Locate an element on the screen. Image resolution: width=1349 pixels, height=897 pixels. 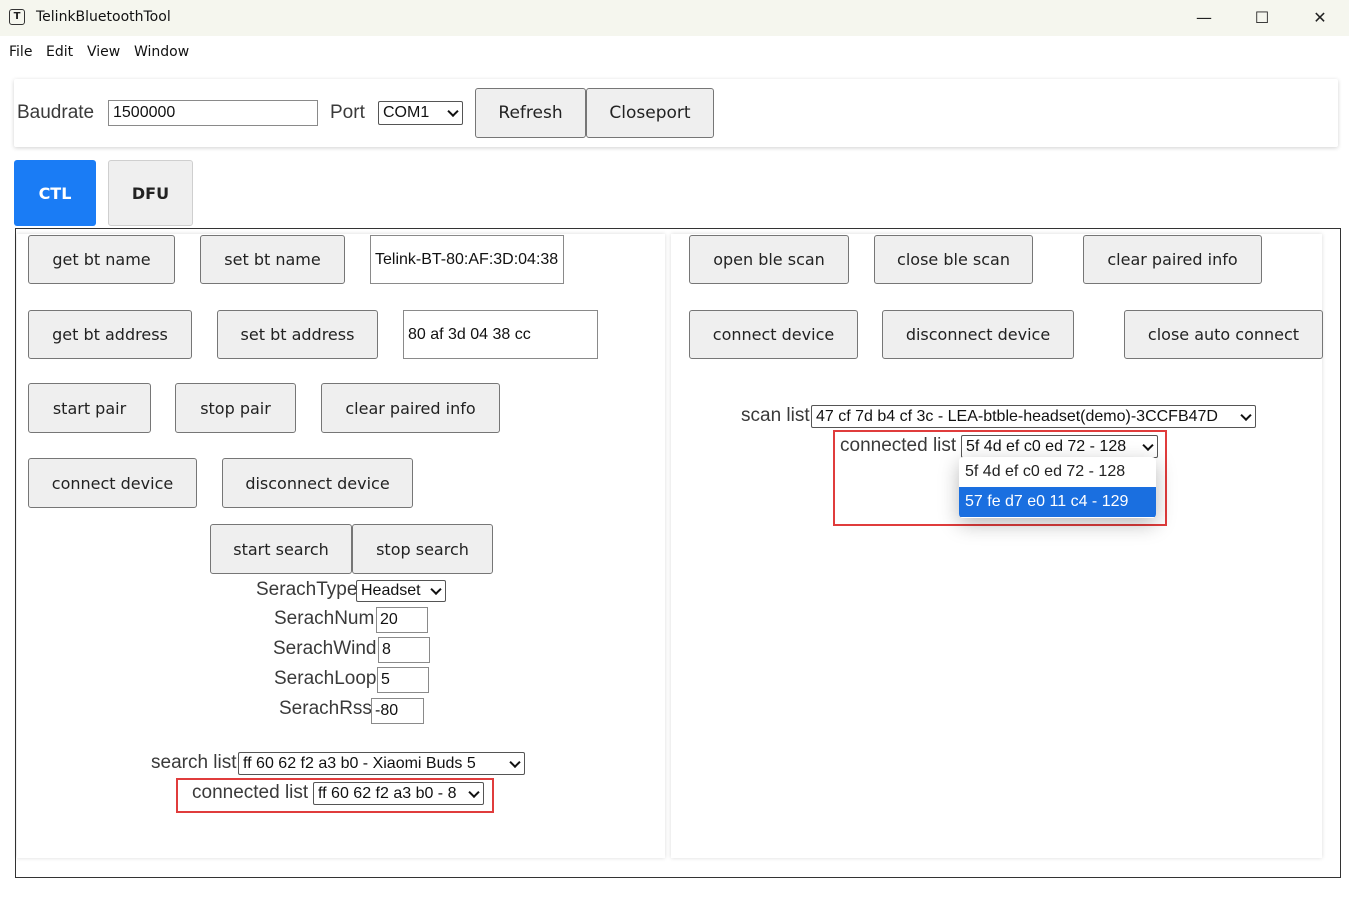
connected-list-select: ff 60 62 f2 a3 b0 - 8 is located at coordinates (398, 793).